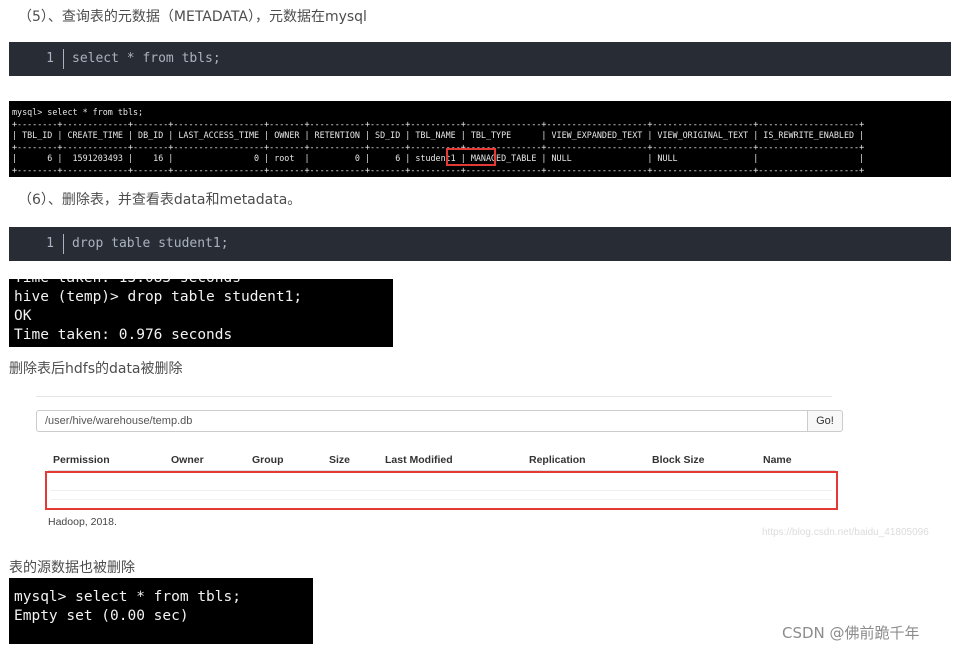 The height and width of the screenshot is (651, 969). I want to click on step5-heading: （5）、查询表的元数据（METADATA），元数据在mysql, so click(192, 17).